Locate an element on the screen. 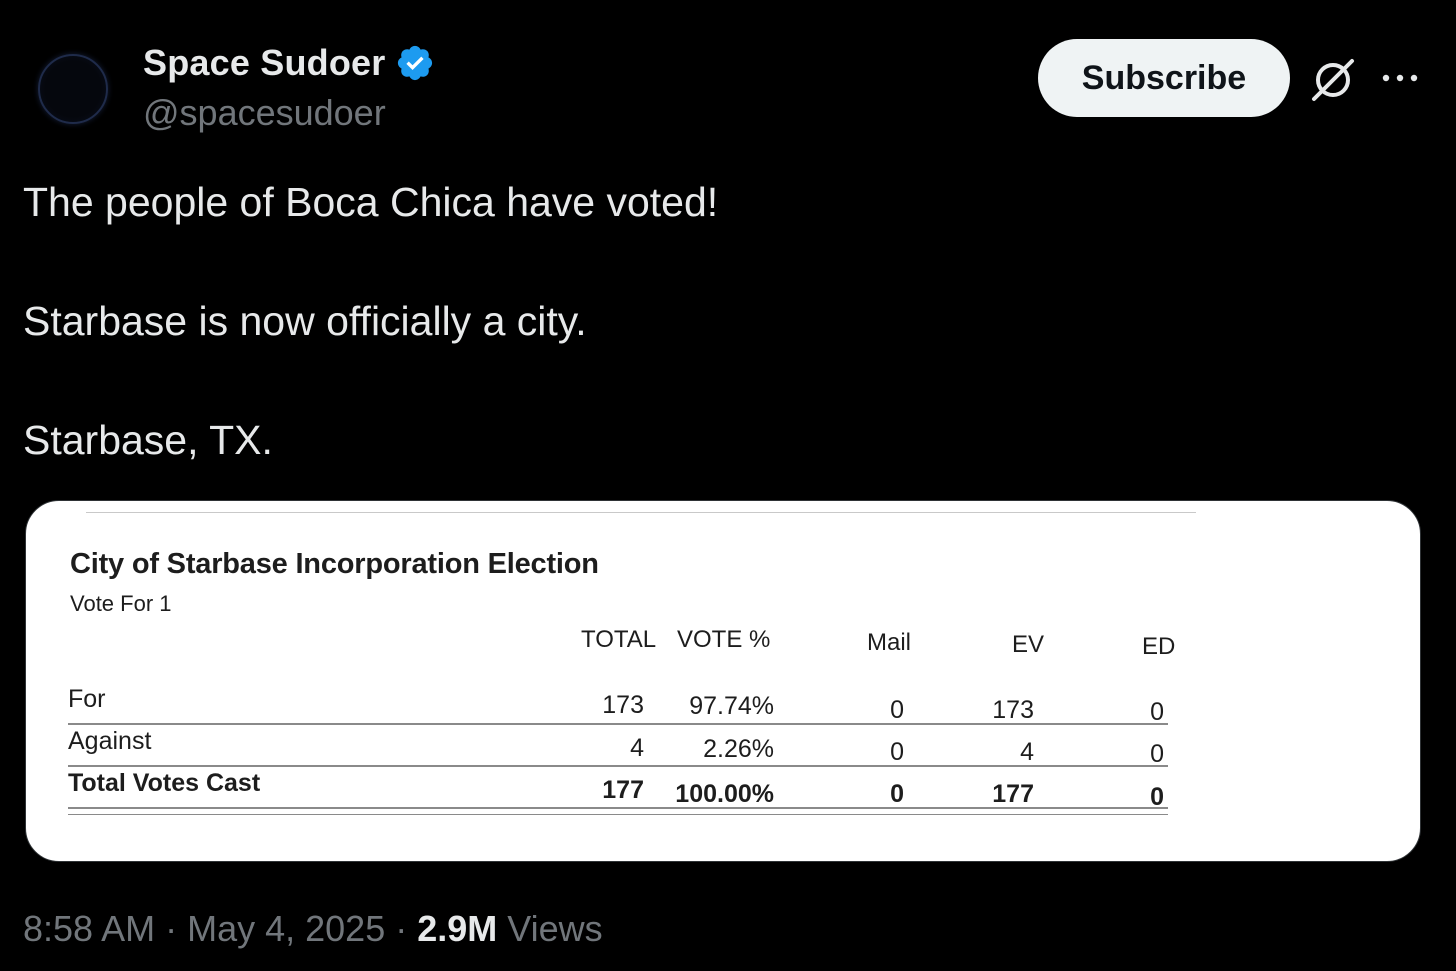  subscribe-button: Subscribe is located at coordinates (1164, 78).